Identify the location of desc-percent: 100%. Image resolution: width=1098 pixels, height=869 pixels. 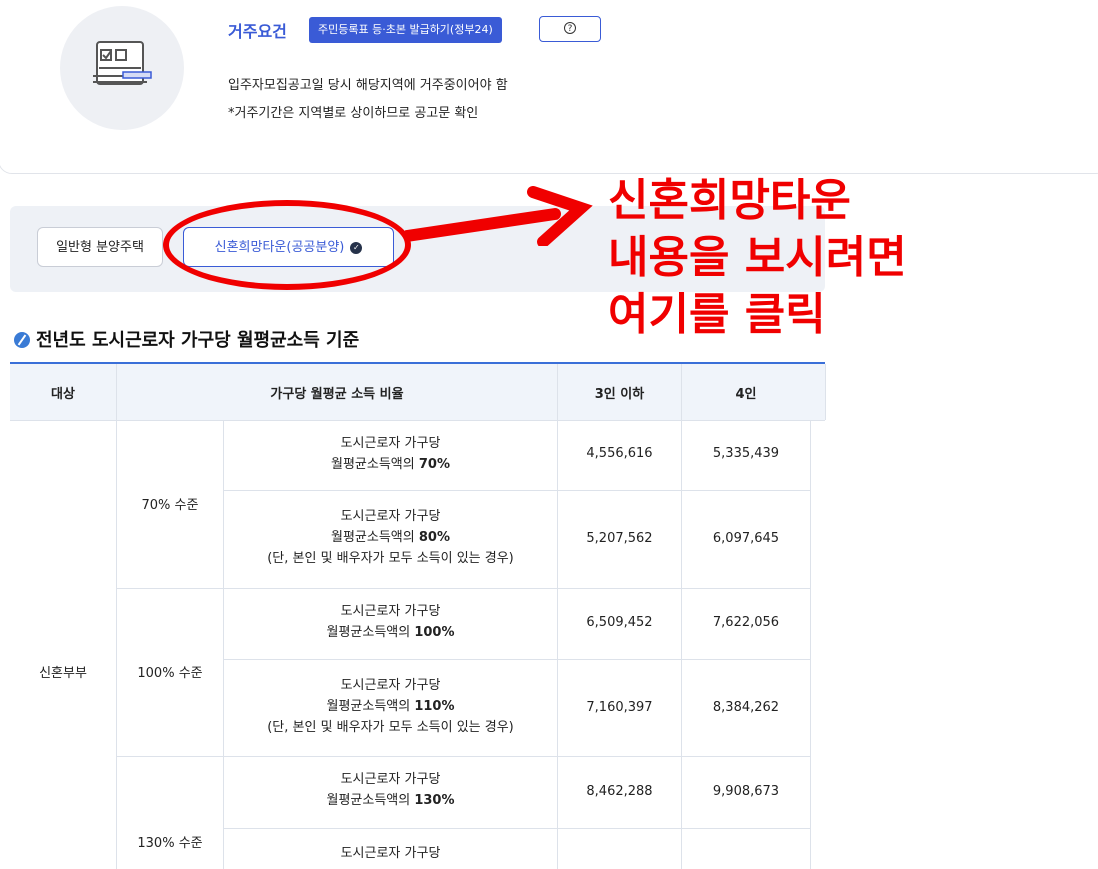
(434, 632).